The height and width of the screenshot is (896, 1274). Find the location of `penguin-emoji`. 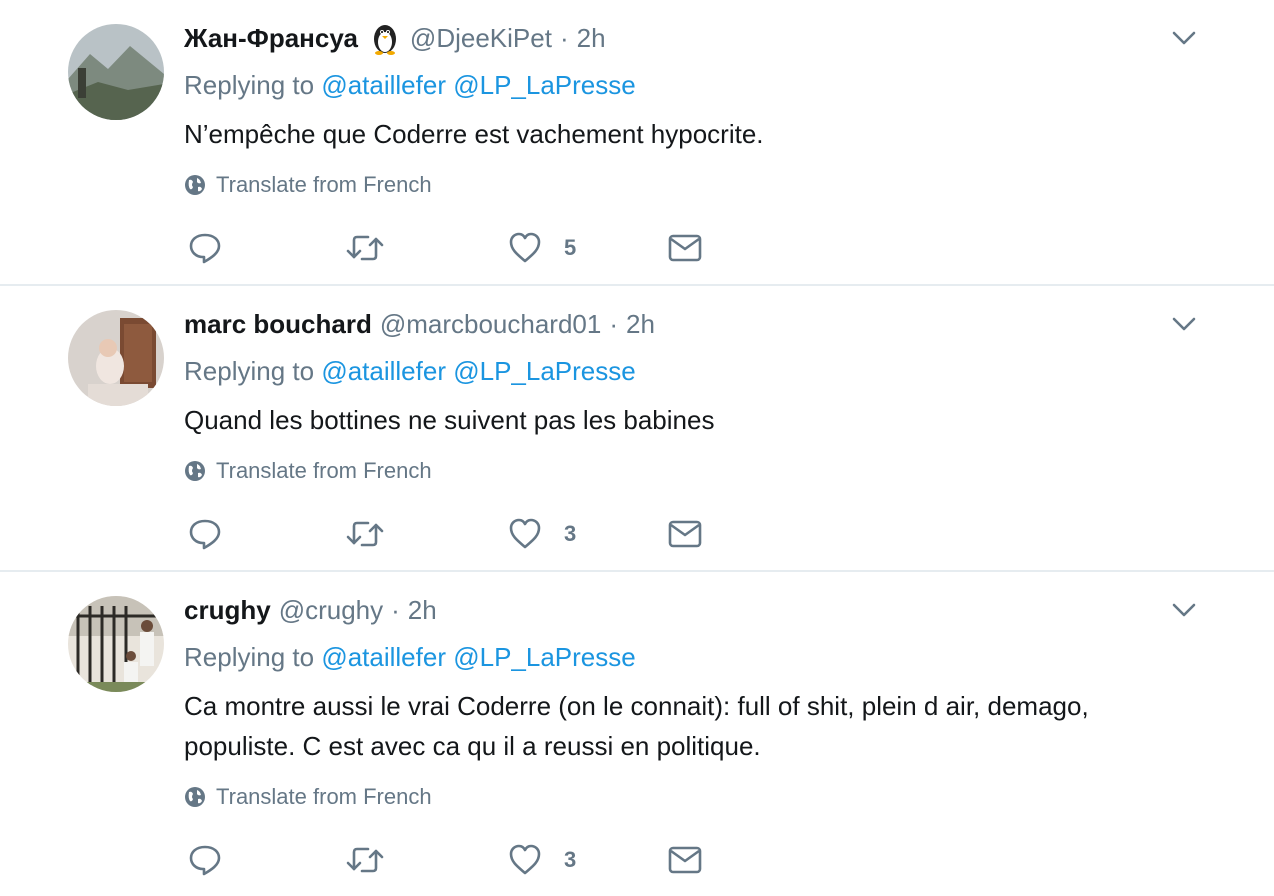

penguin-emoji is located at coordinates (384, 40).